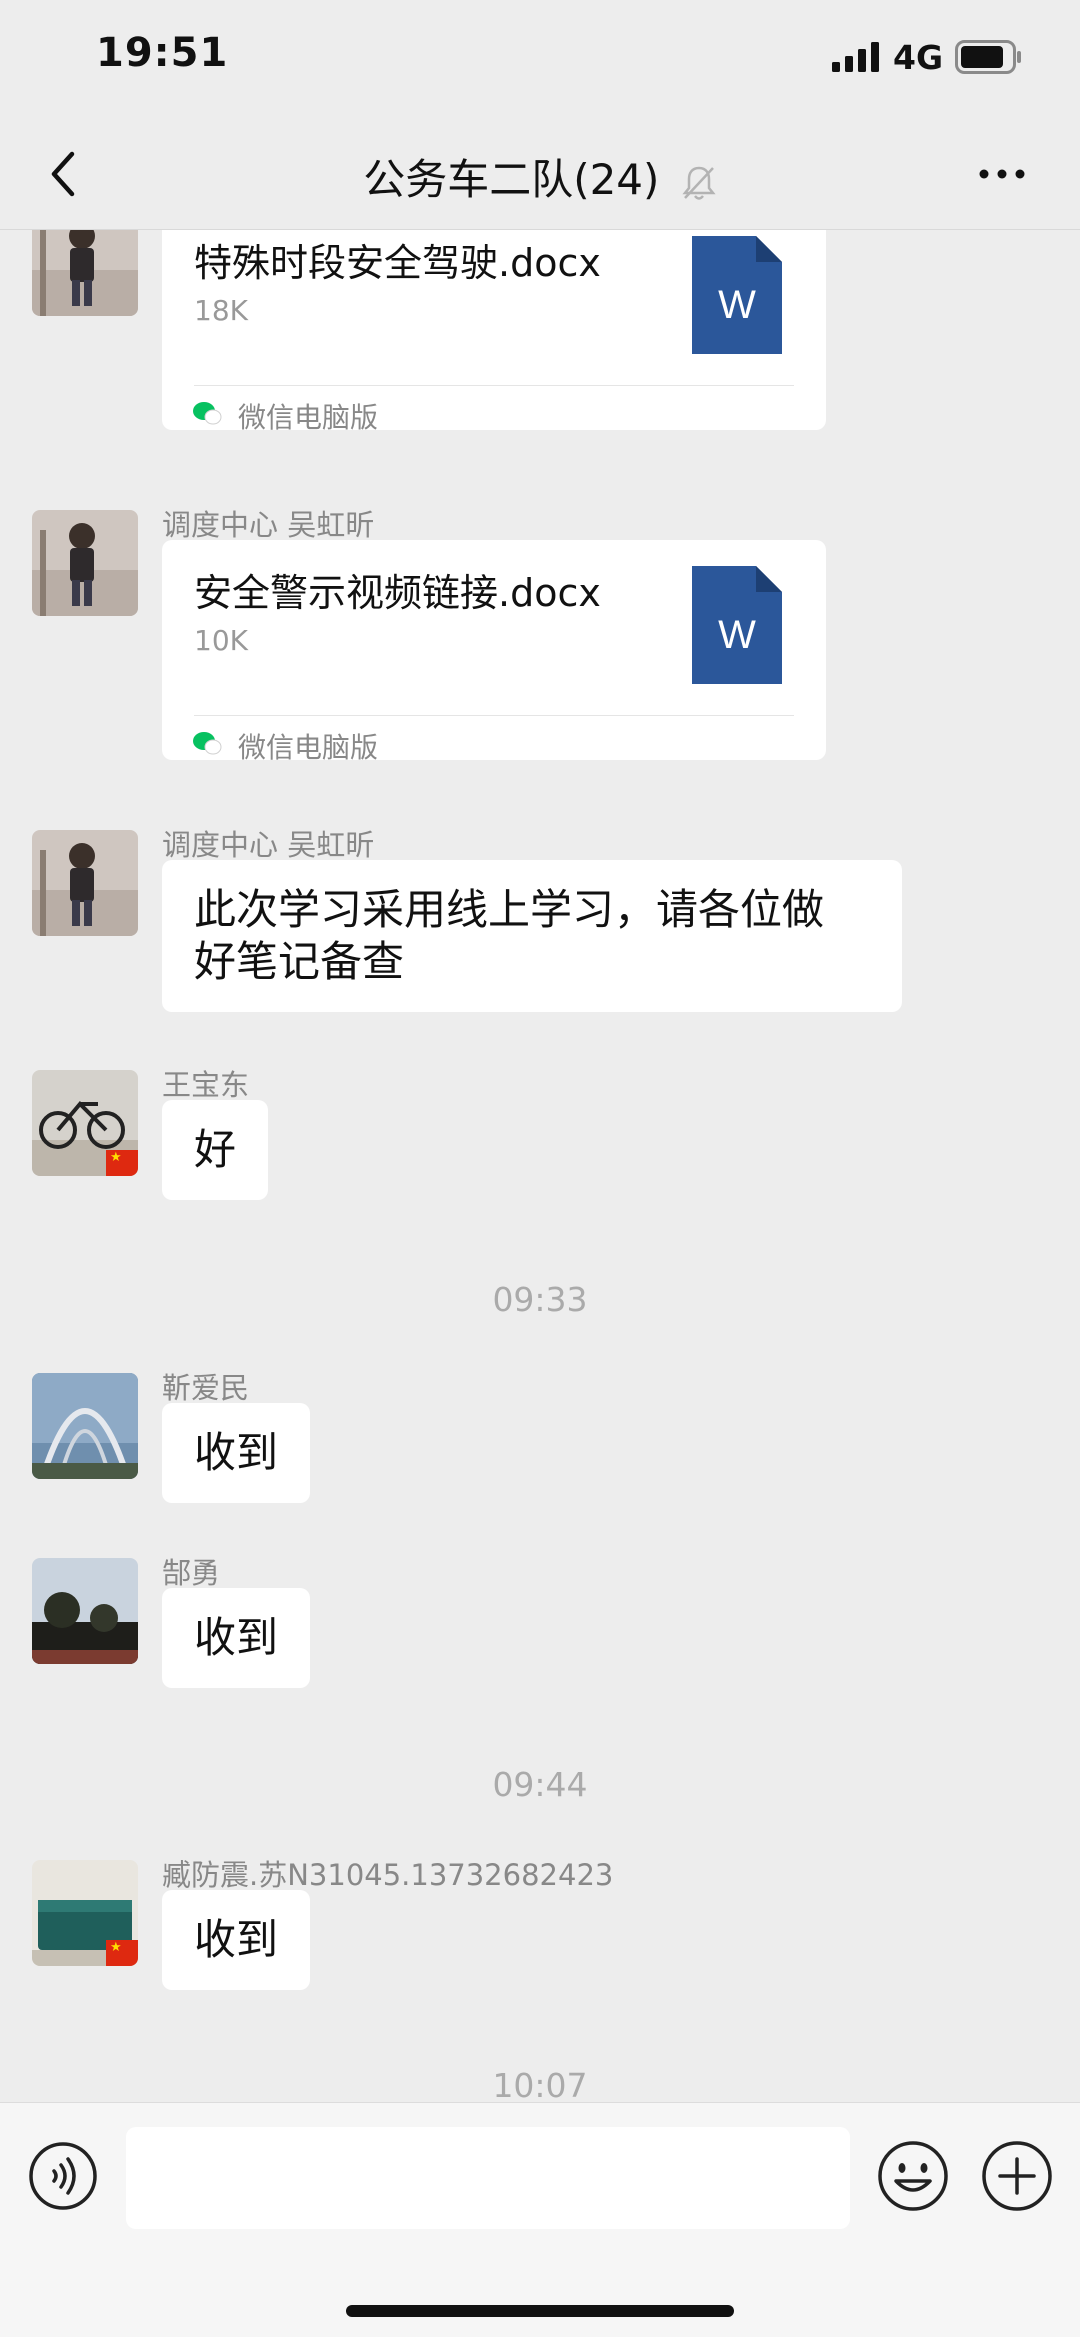 The height and width of the screenshot is (2337, 1080). I want to click on network-label: 4G, so click(918, 57).